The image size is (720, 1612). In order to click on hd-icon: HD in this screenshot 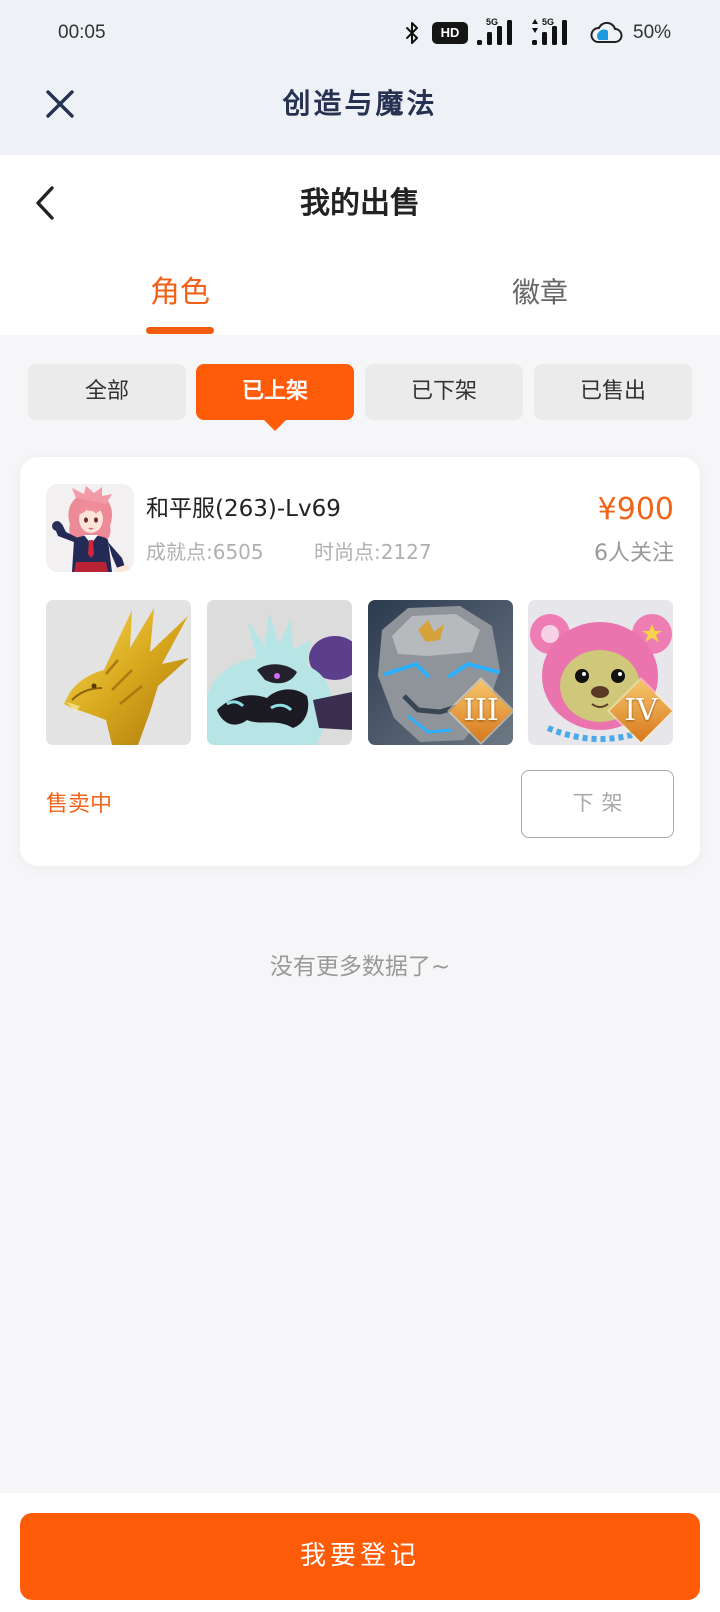, I will do `click(450, 33)`.